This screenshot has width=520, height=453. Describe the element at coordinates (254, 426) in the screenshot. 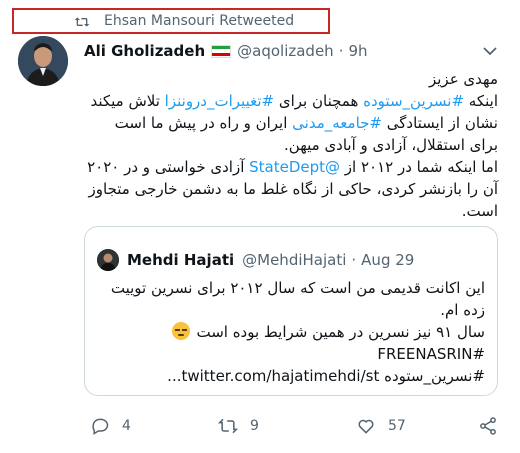

I see `retweet-count: 9` at that location.